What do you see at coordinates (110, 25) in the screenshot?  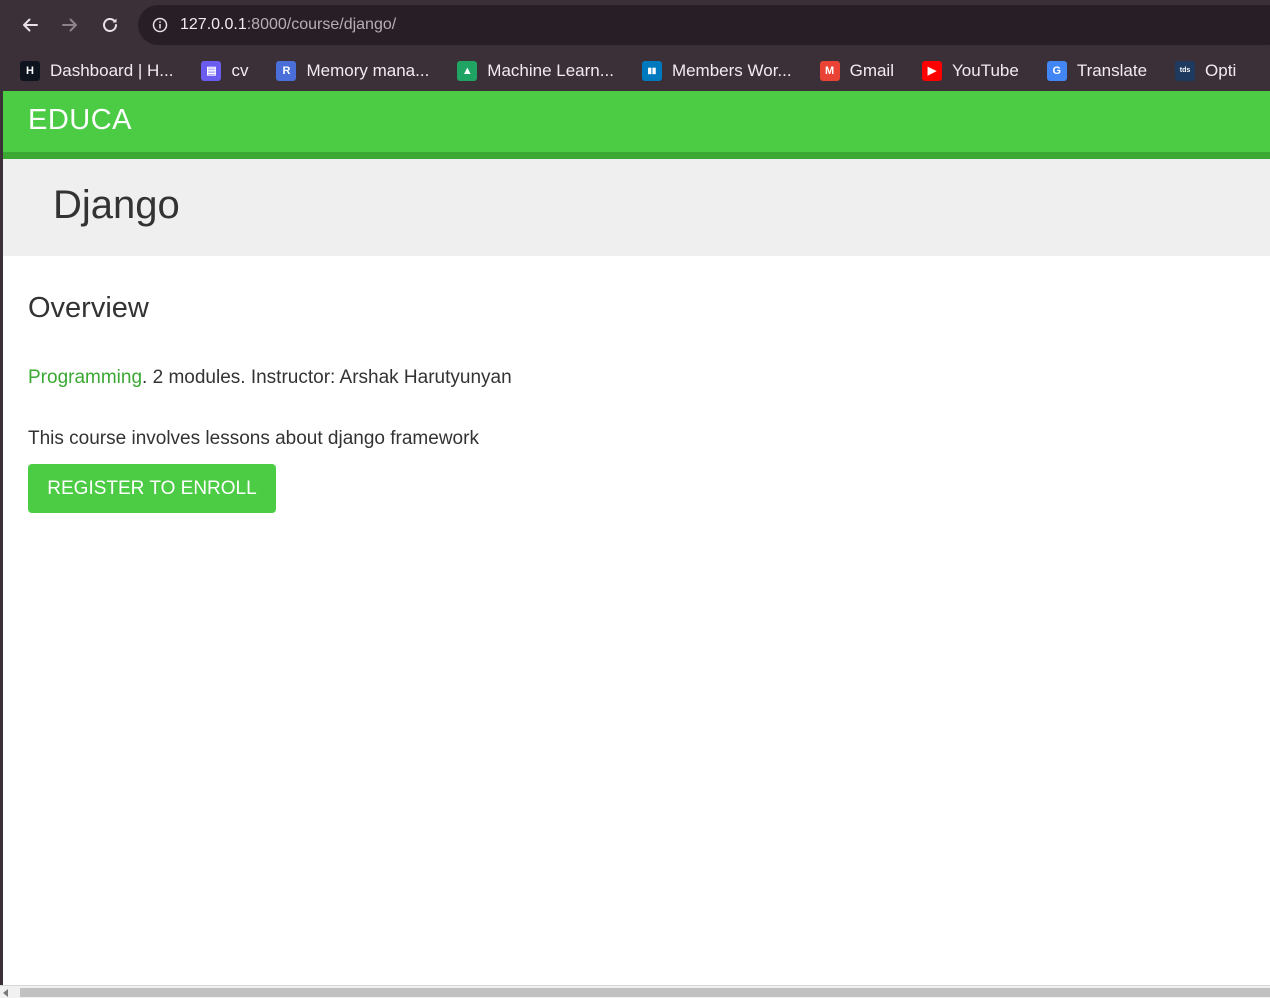 I see `reload-icon` at bounding box center [110, 25].